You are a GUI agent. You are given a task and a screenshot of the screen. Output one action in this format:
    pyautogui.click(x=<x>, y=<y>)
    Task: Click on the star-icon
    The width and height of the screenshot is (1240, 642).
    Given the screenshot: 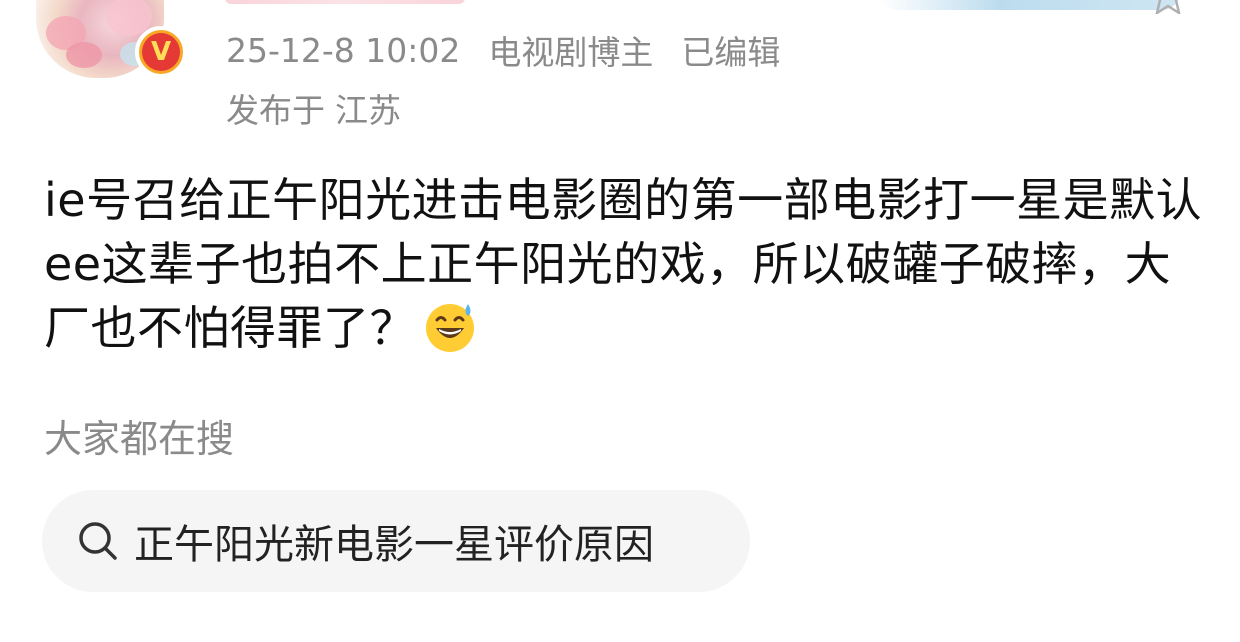 What is the action you would take?
    pyautogui.click(x=1168, y=7)
    